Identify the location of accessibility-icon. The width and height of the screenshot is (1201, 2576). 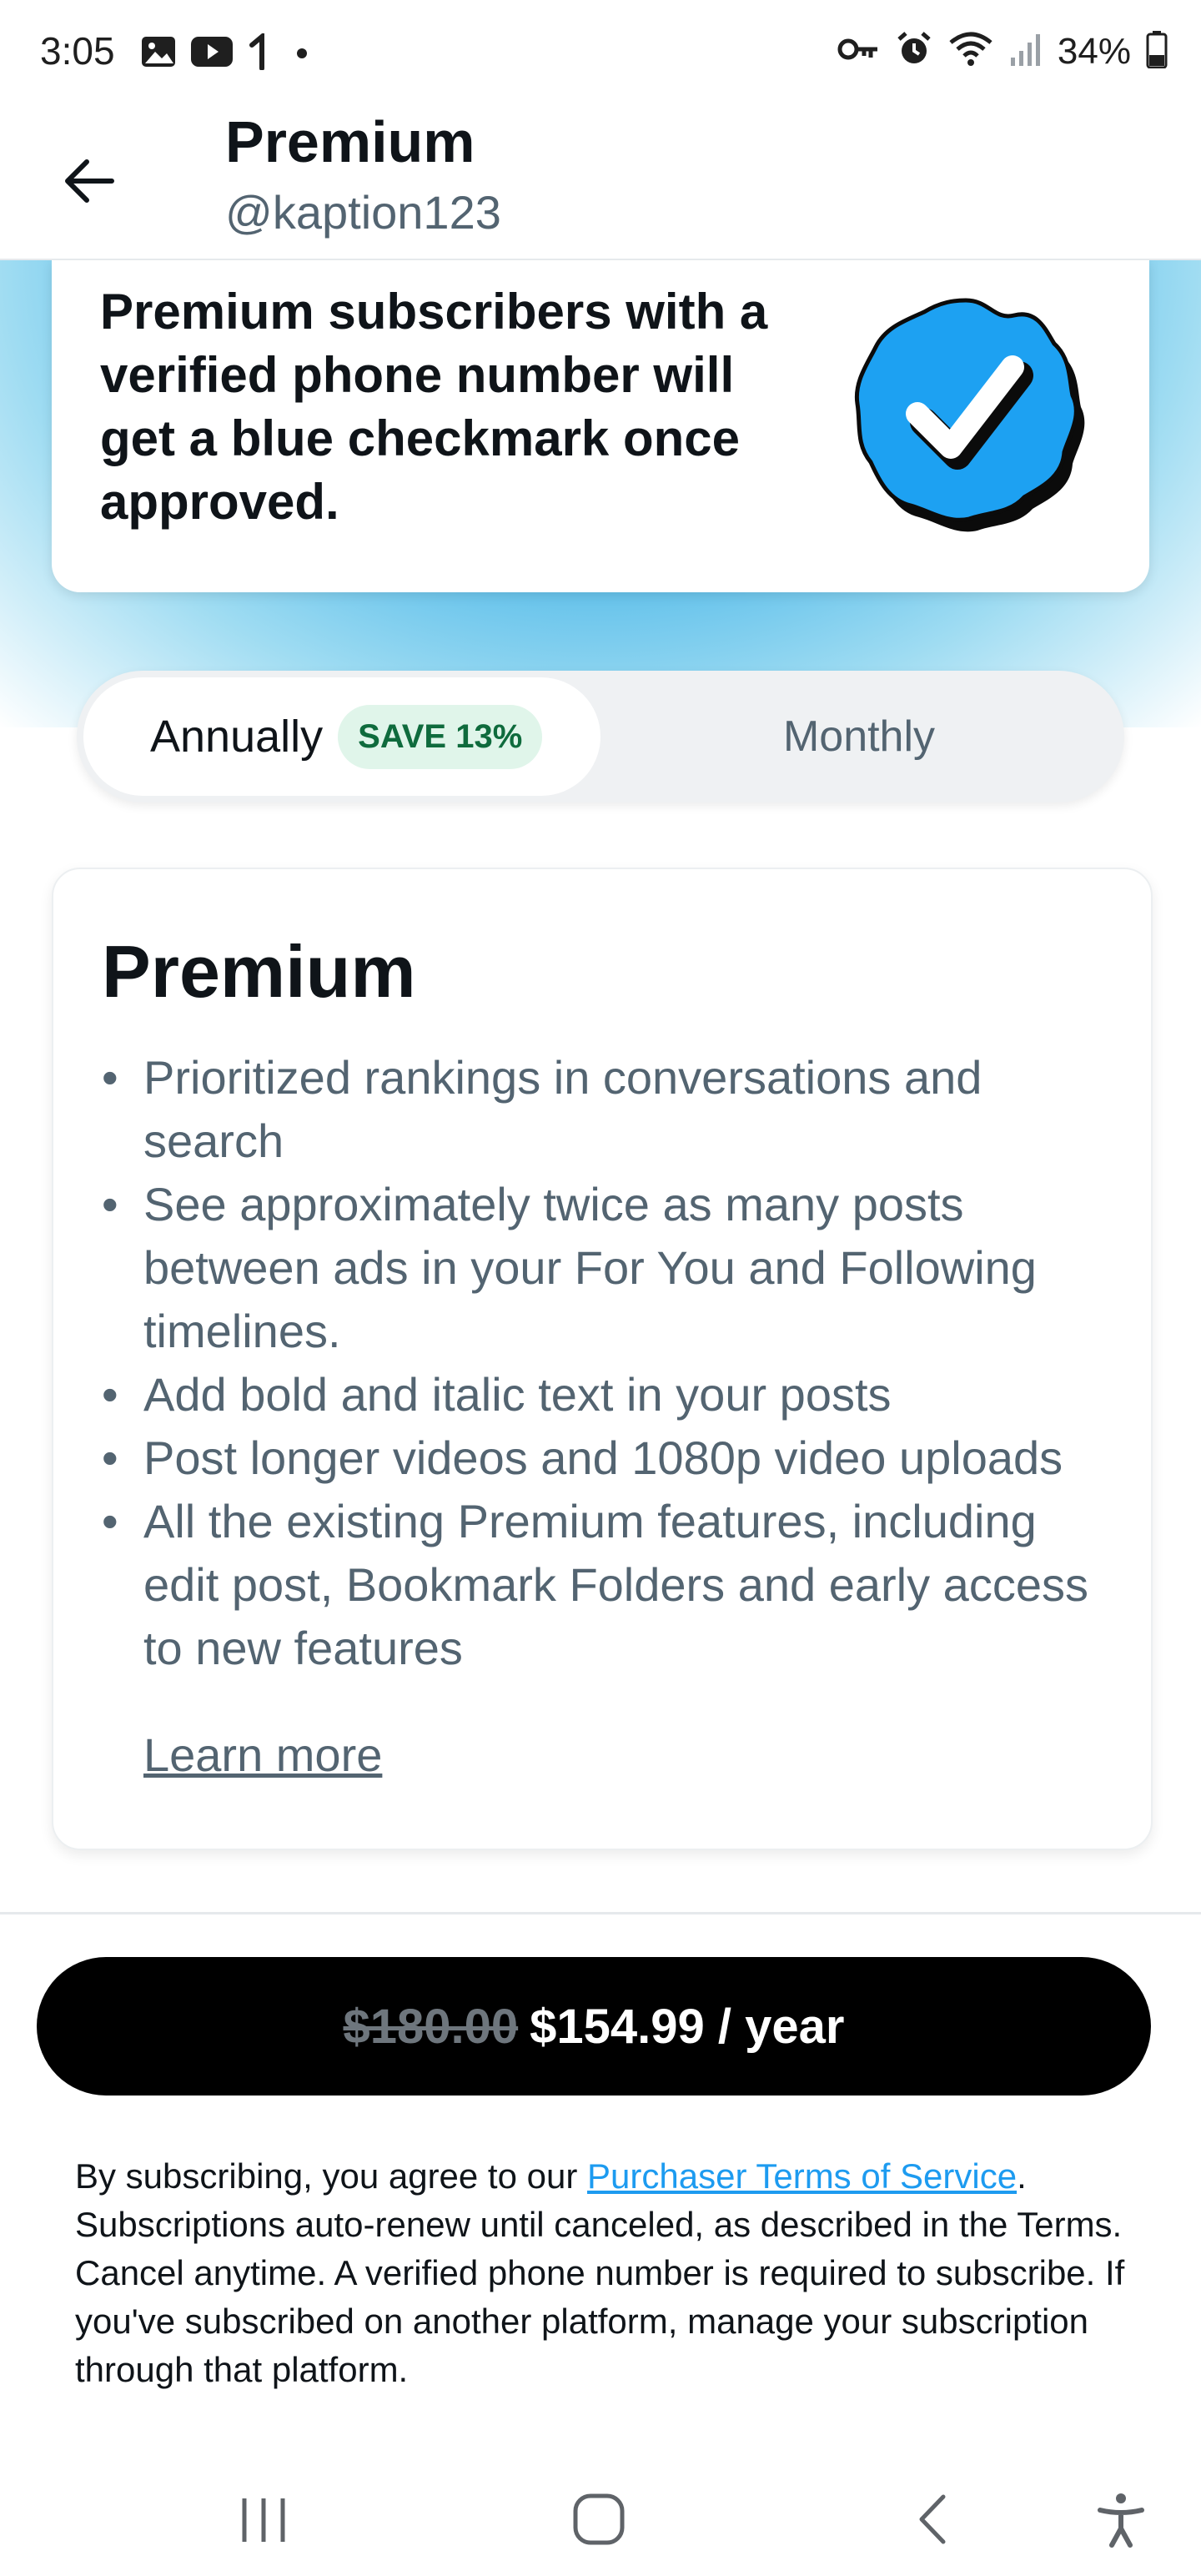
(1121, 2520).